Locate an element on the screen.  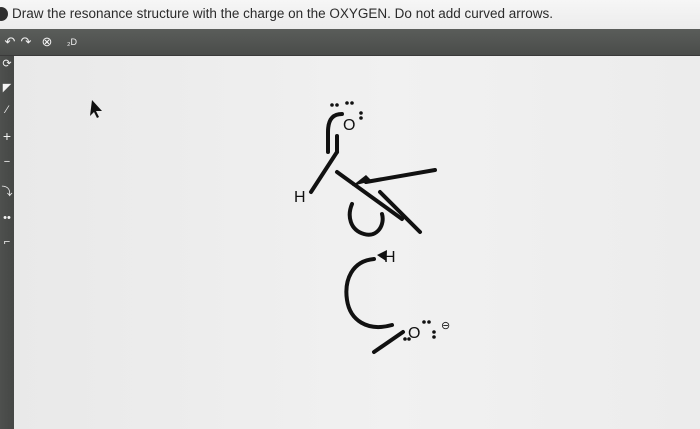
lasso-tool-icon: ⟳ is located at coordinates (7, 64).